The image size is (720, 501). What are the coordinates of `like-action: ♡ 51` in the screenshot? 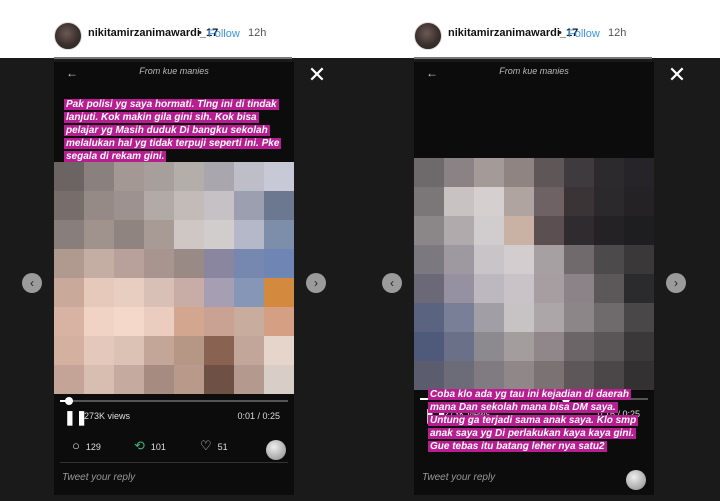 It's located at (214, 446).